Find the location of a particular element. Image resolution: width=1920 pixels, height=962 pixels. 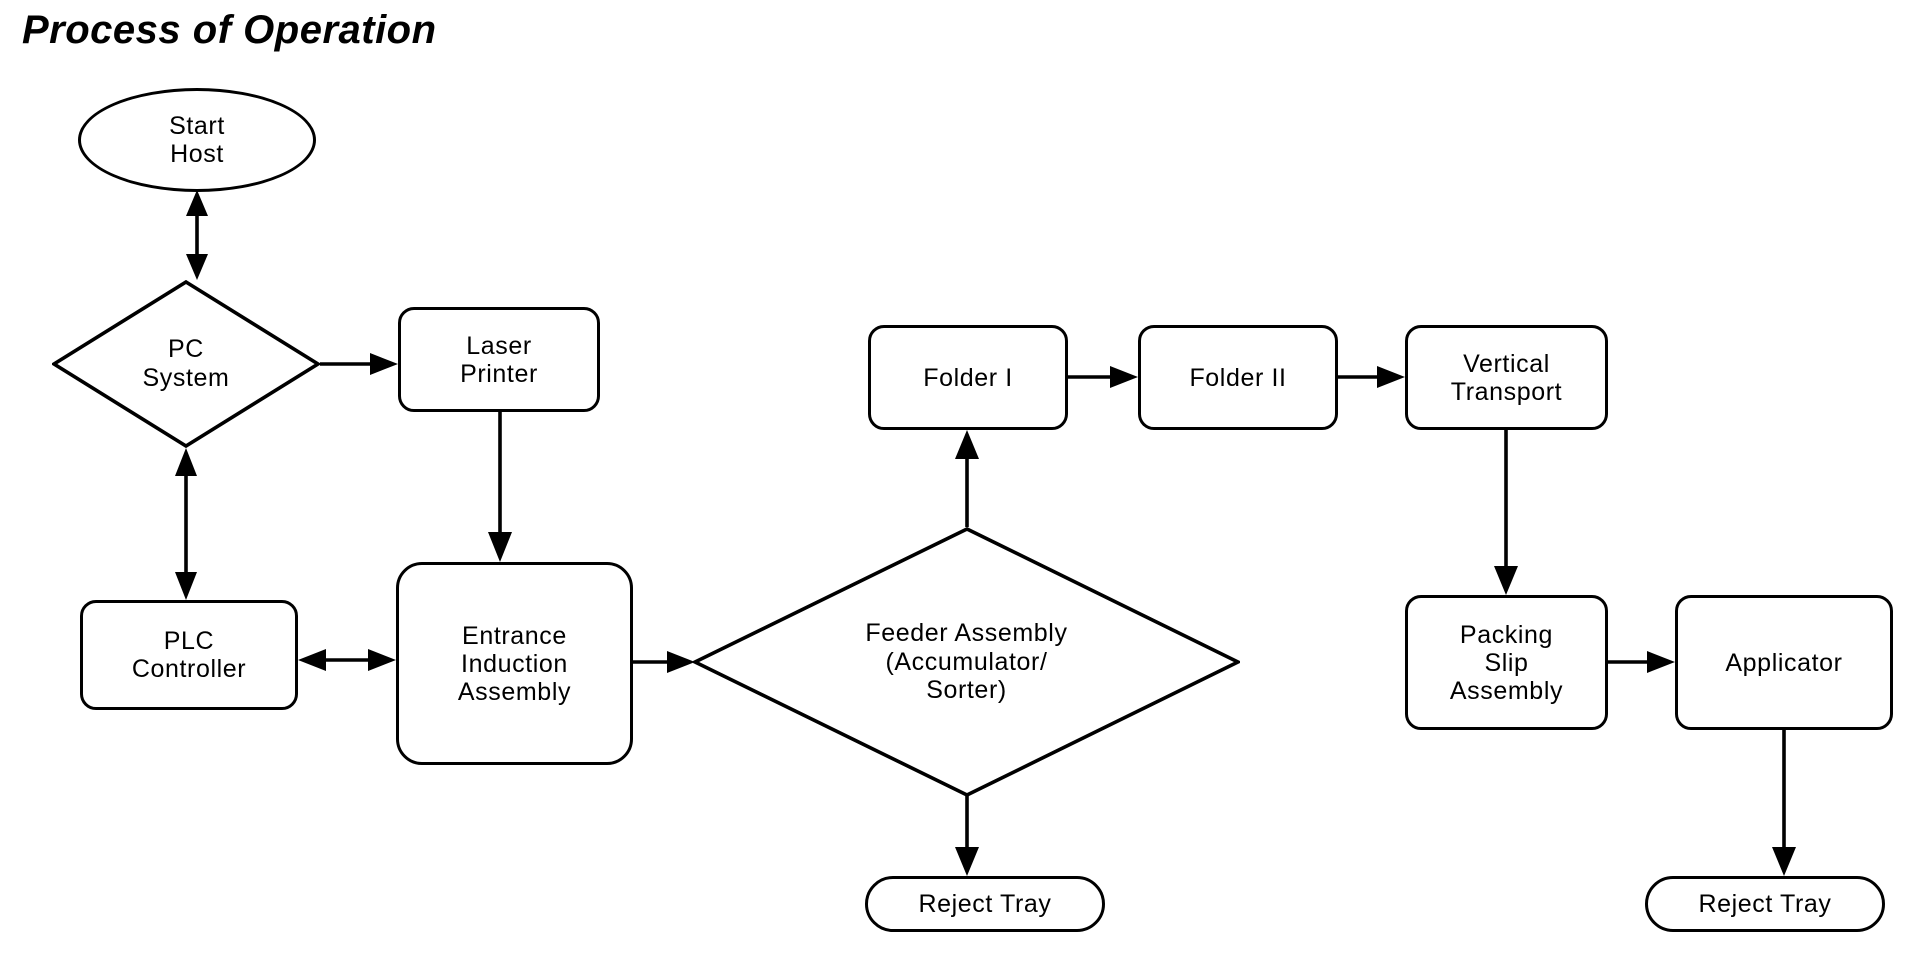

node-reject-tray-feeder: Reject Tray is located at coordinates (985, 904).